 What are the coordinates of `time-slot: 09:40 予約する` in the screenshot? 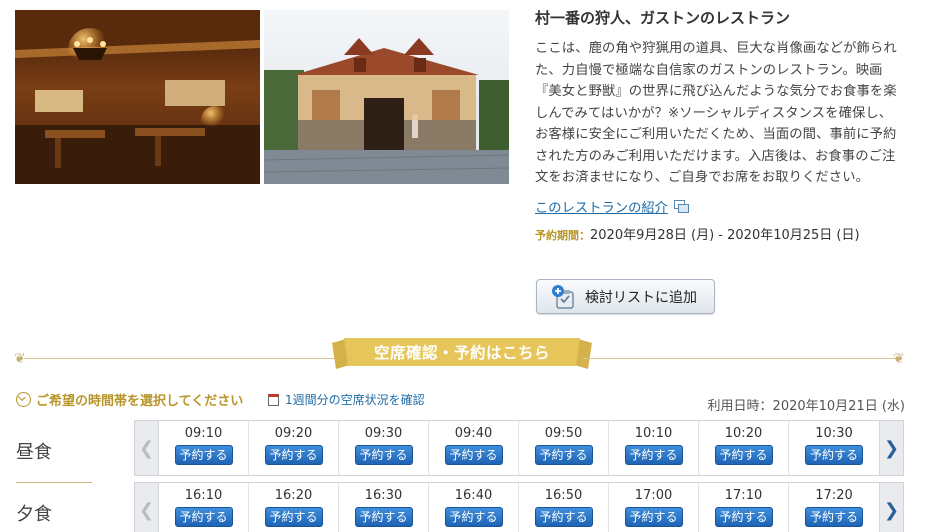 It's located at (474, 448).